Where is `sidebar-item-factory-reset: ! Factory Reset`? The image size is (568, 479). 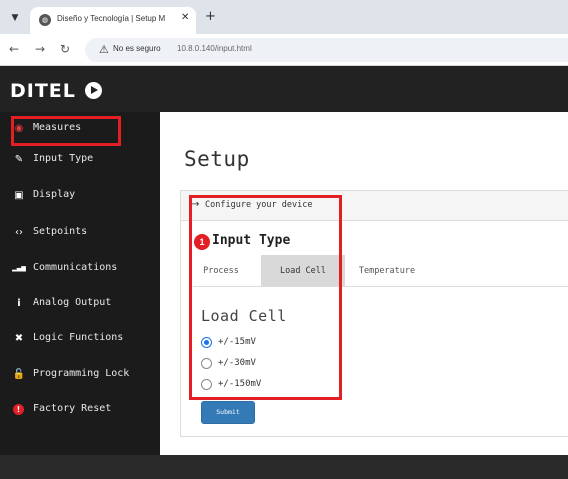
sidebar-item-factory-reset: ! Factory Reset is located at coordinates (80, 410).